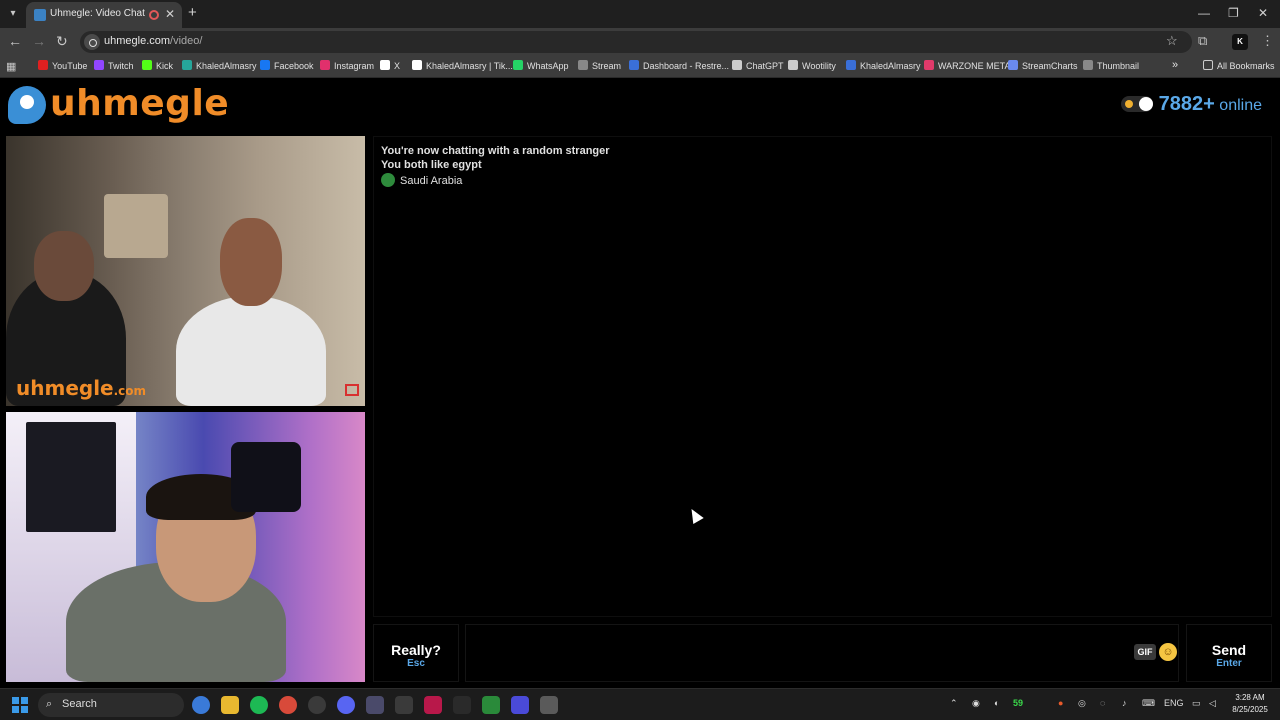  What do you see at coordinates (541, 67) in the screenshot?
I see `bookmark-item: WhatsApp` at bounding box center [541, 67].